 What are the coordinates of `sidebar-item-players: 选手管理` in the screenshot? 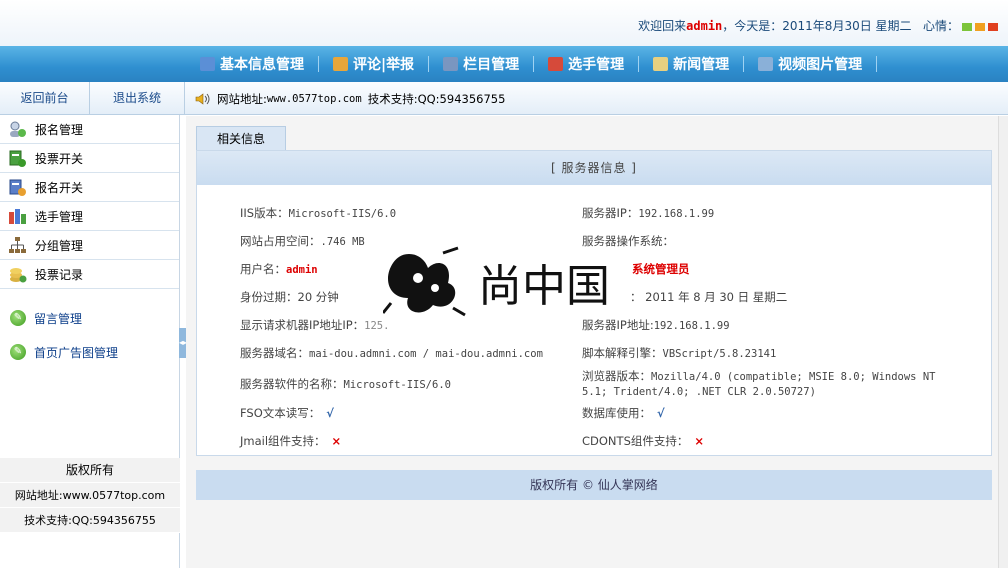 It's located at (89, 216).